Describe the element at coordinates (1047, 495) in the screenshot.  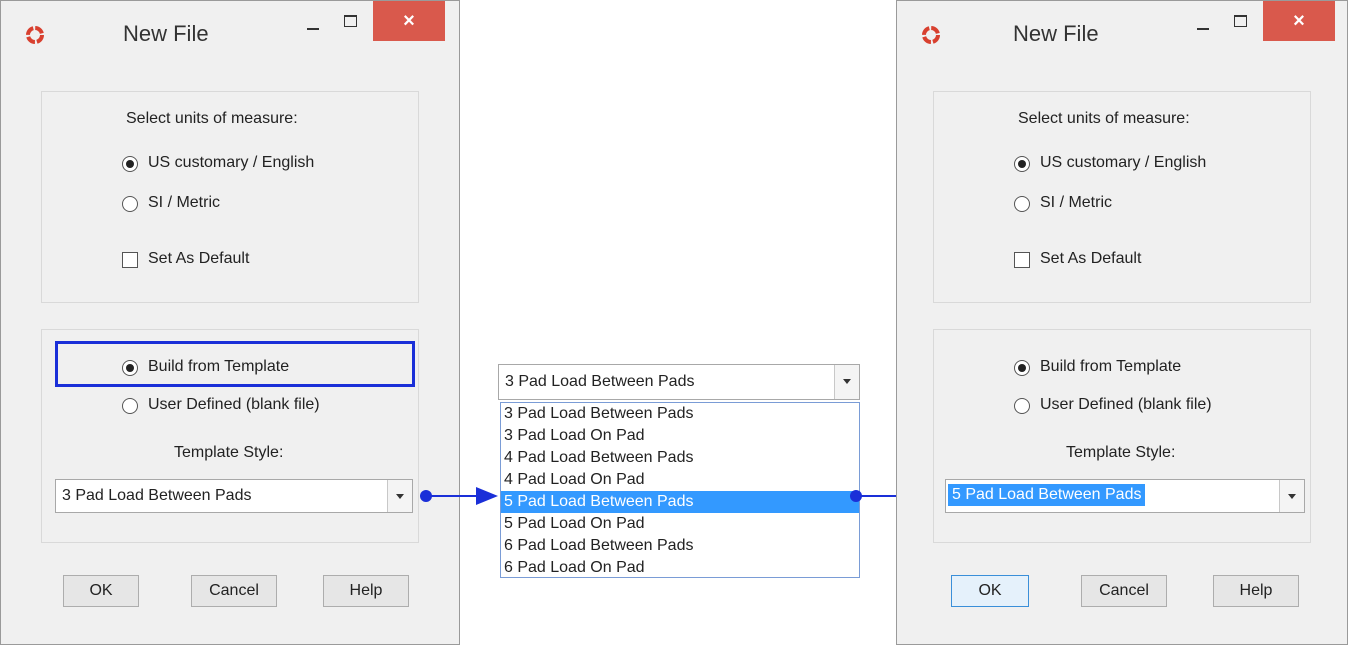
I see `template-style-value: 5 Pad Load Between Pads` at that location.